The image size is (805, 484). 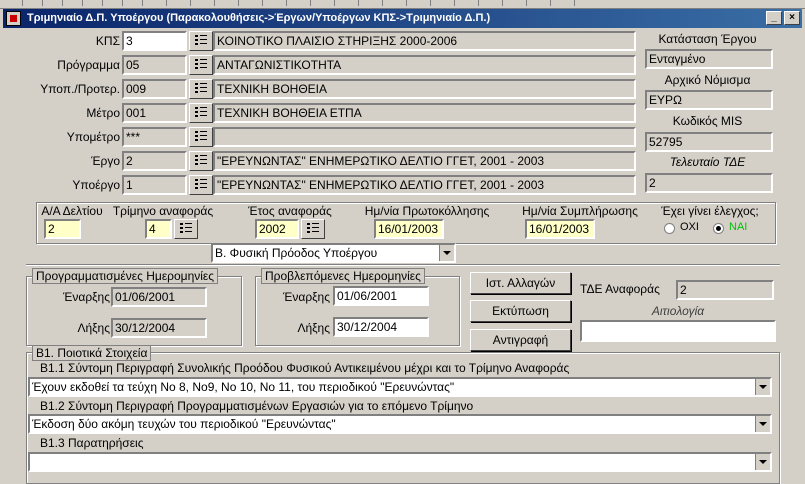 I want to click on measure-desc-field: ΤΕΧΝΙΚΗ ΒΟΗΘΕΙΑ ΕΤΠΑ, so click(x=424, y=113).